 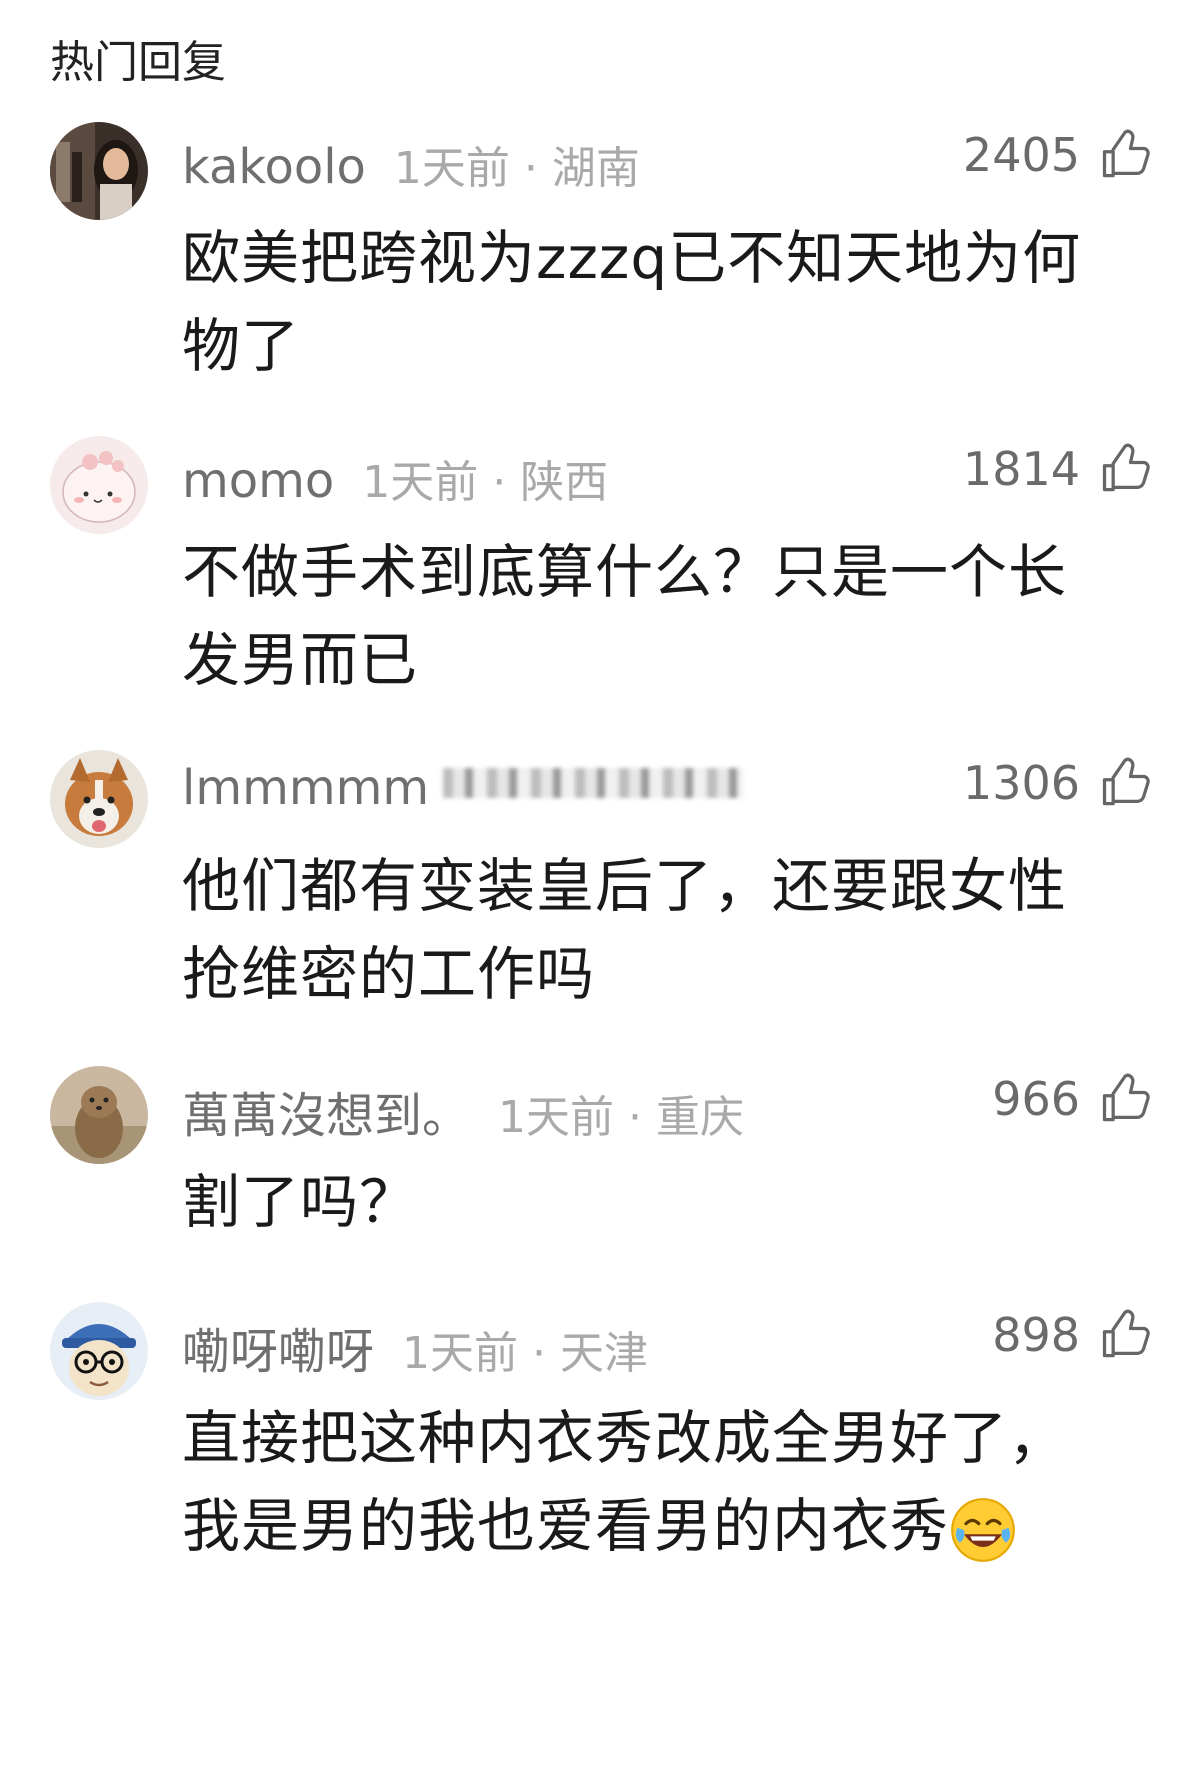 What do you see at coordinates (274, 167) in the screenshot?
I see `username: kakoolo` at bounding box center [274, 167].